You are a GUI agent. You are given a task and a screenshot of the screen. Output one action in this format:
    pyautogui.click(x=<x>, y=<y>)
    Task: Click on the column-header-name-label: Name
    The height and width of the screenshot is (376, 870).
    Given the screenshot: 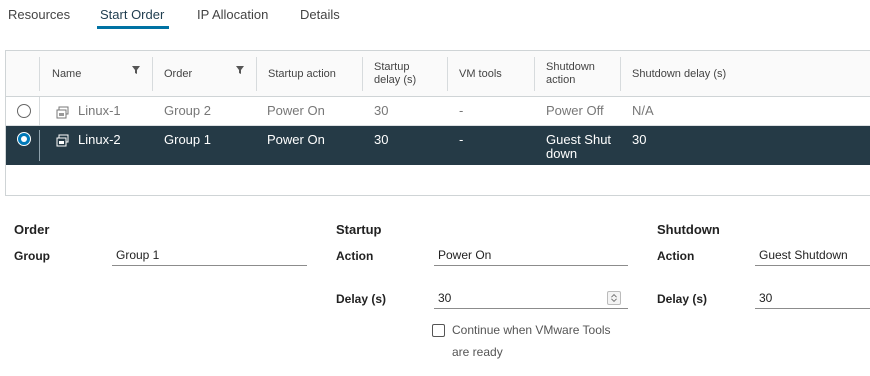 What is the action you would take?
    pyautogui.click(x=67, y=73)
    